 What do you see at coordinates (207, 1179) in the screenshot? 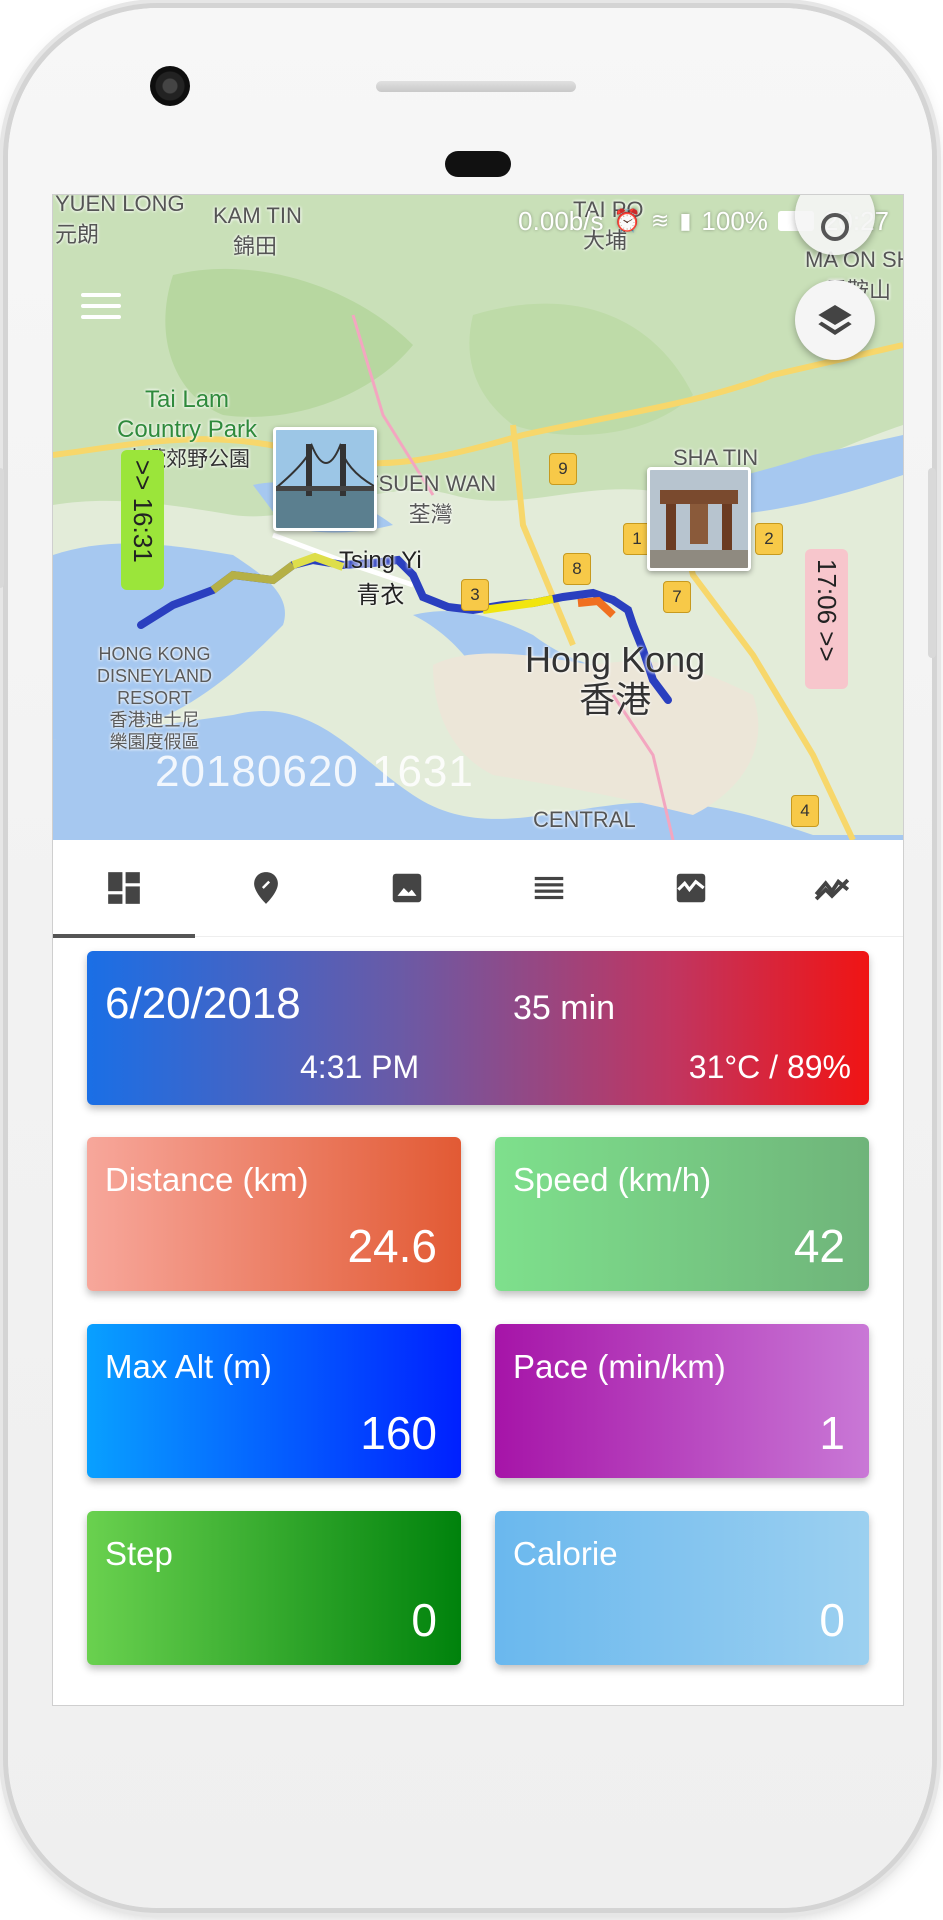
I see `distance-label: Distance (km)` at bounding box center [207, 1179].